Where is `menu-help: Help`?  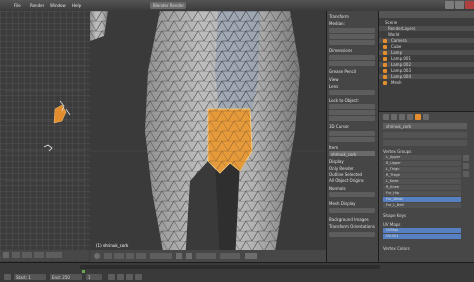
menu-help: Help is located at coordinates (76, 5).